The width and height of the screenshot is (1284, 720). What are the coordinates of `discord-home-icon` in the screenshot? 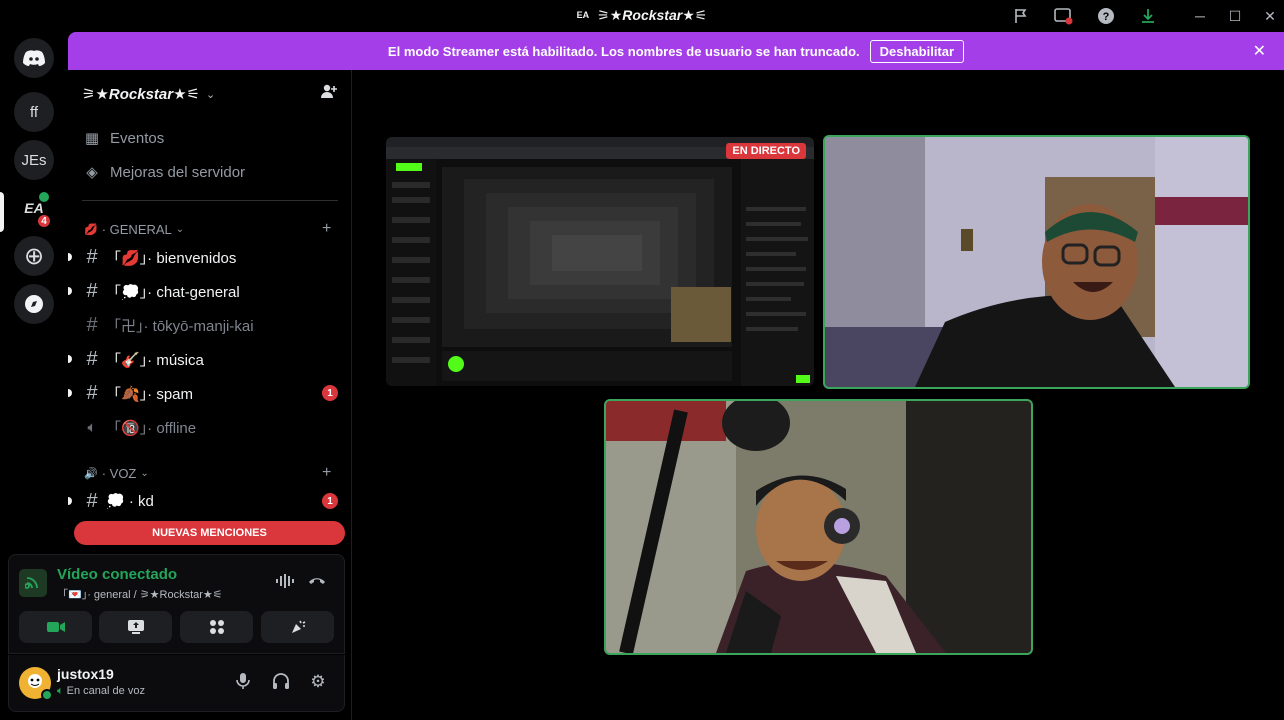 It's located at (34, 58).